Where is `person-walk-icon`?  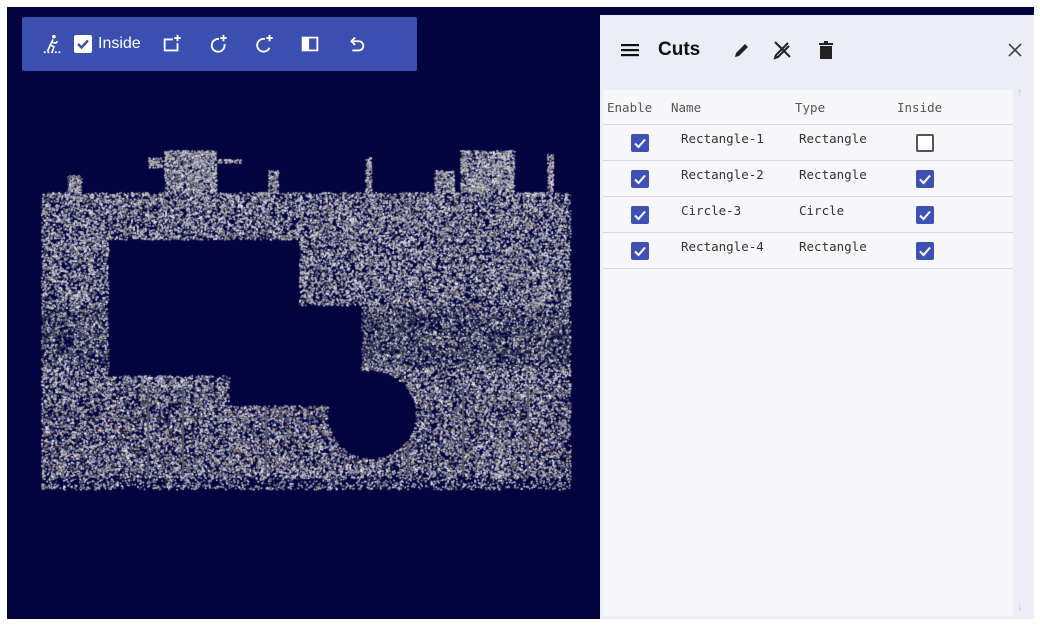 person-walk-icon is located at coordinates (53, 44).